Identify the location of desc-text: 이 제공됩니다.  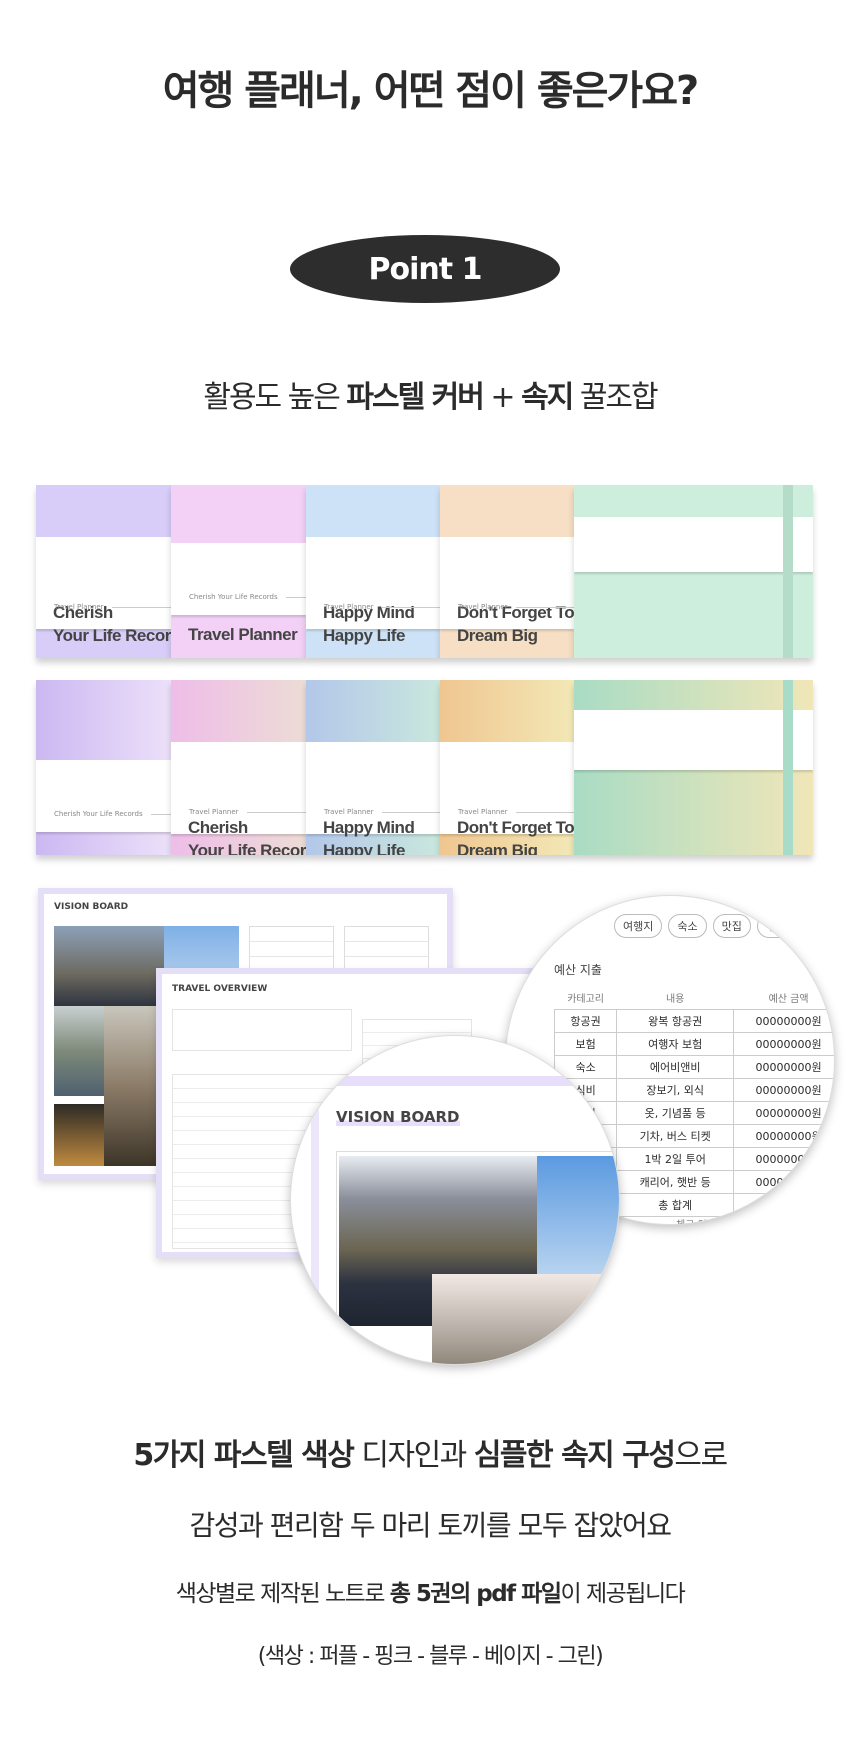
(623, 1594).